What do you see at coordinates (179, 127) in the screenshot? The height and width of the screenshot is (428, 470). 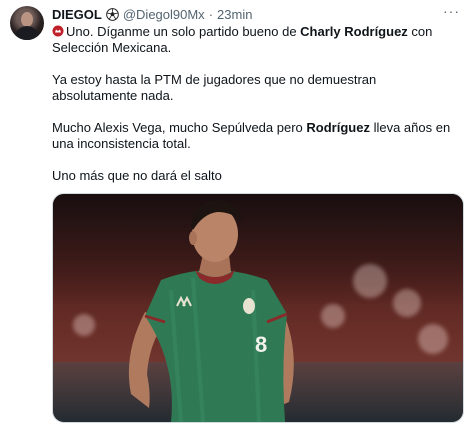 I see `p3-part-1: Mucho Alexis Vega, mucho Sepúlveda pero` at bounding box center [179, 127].